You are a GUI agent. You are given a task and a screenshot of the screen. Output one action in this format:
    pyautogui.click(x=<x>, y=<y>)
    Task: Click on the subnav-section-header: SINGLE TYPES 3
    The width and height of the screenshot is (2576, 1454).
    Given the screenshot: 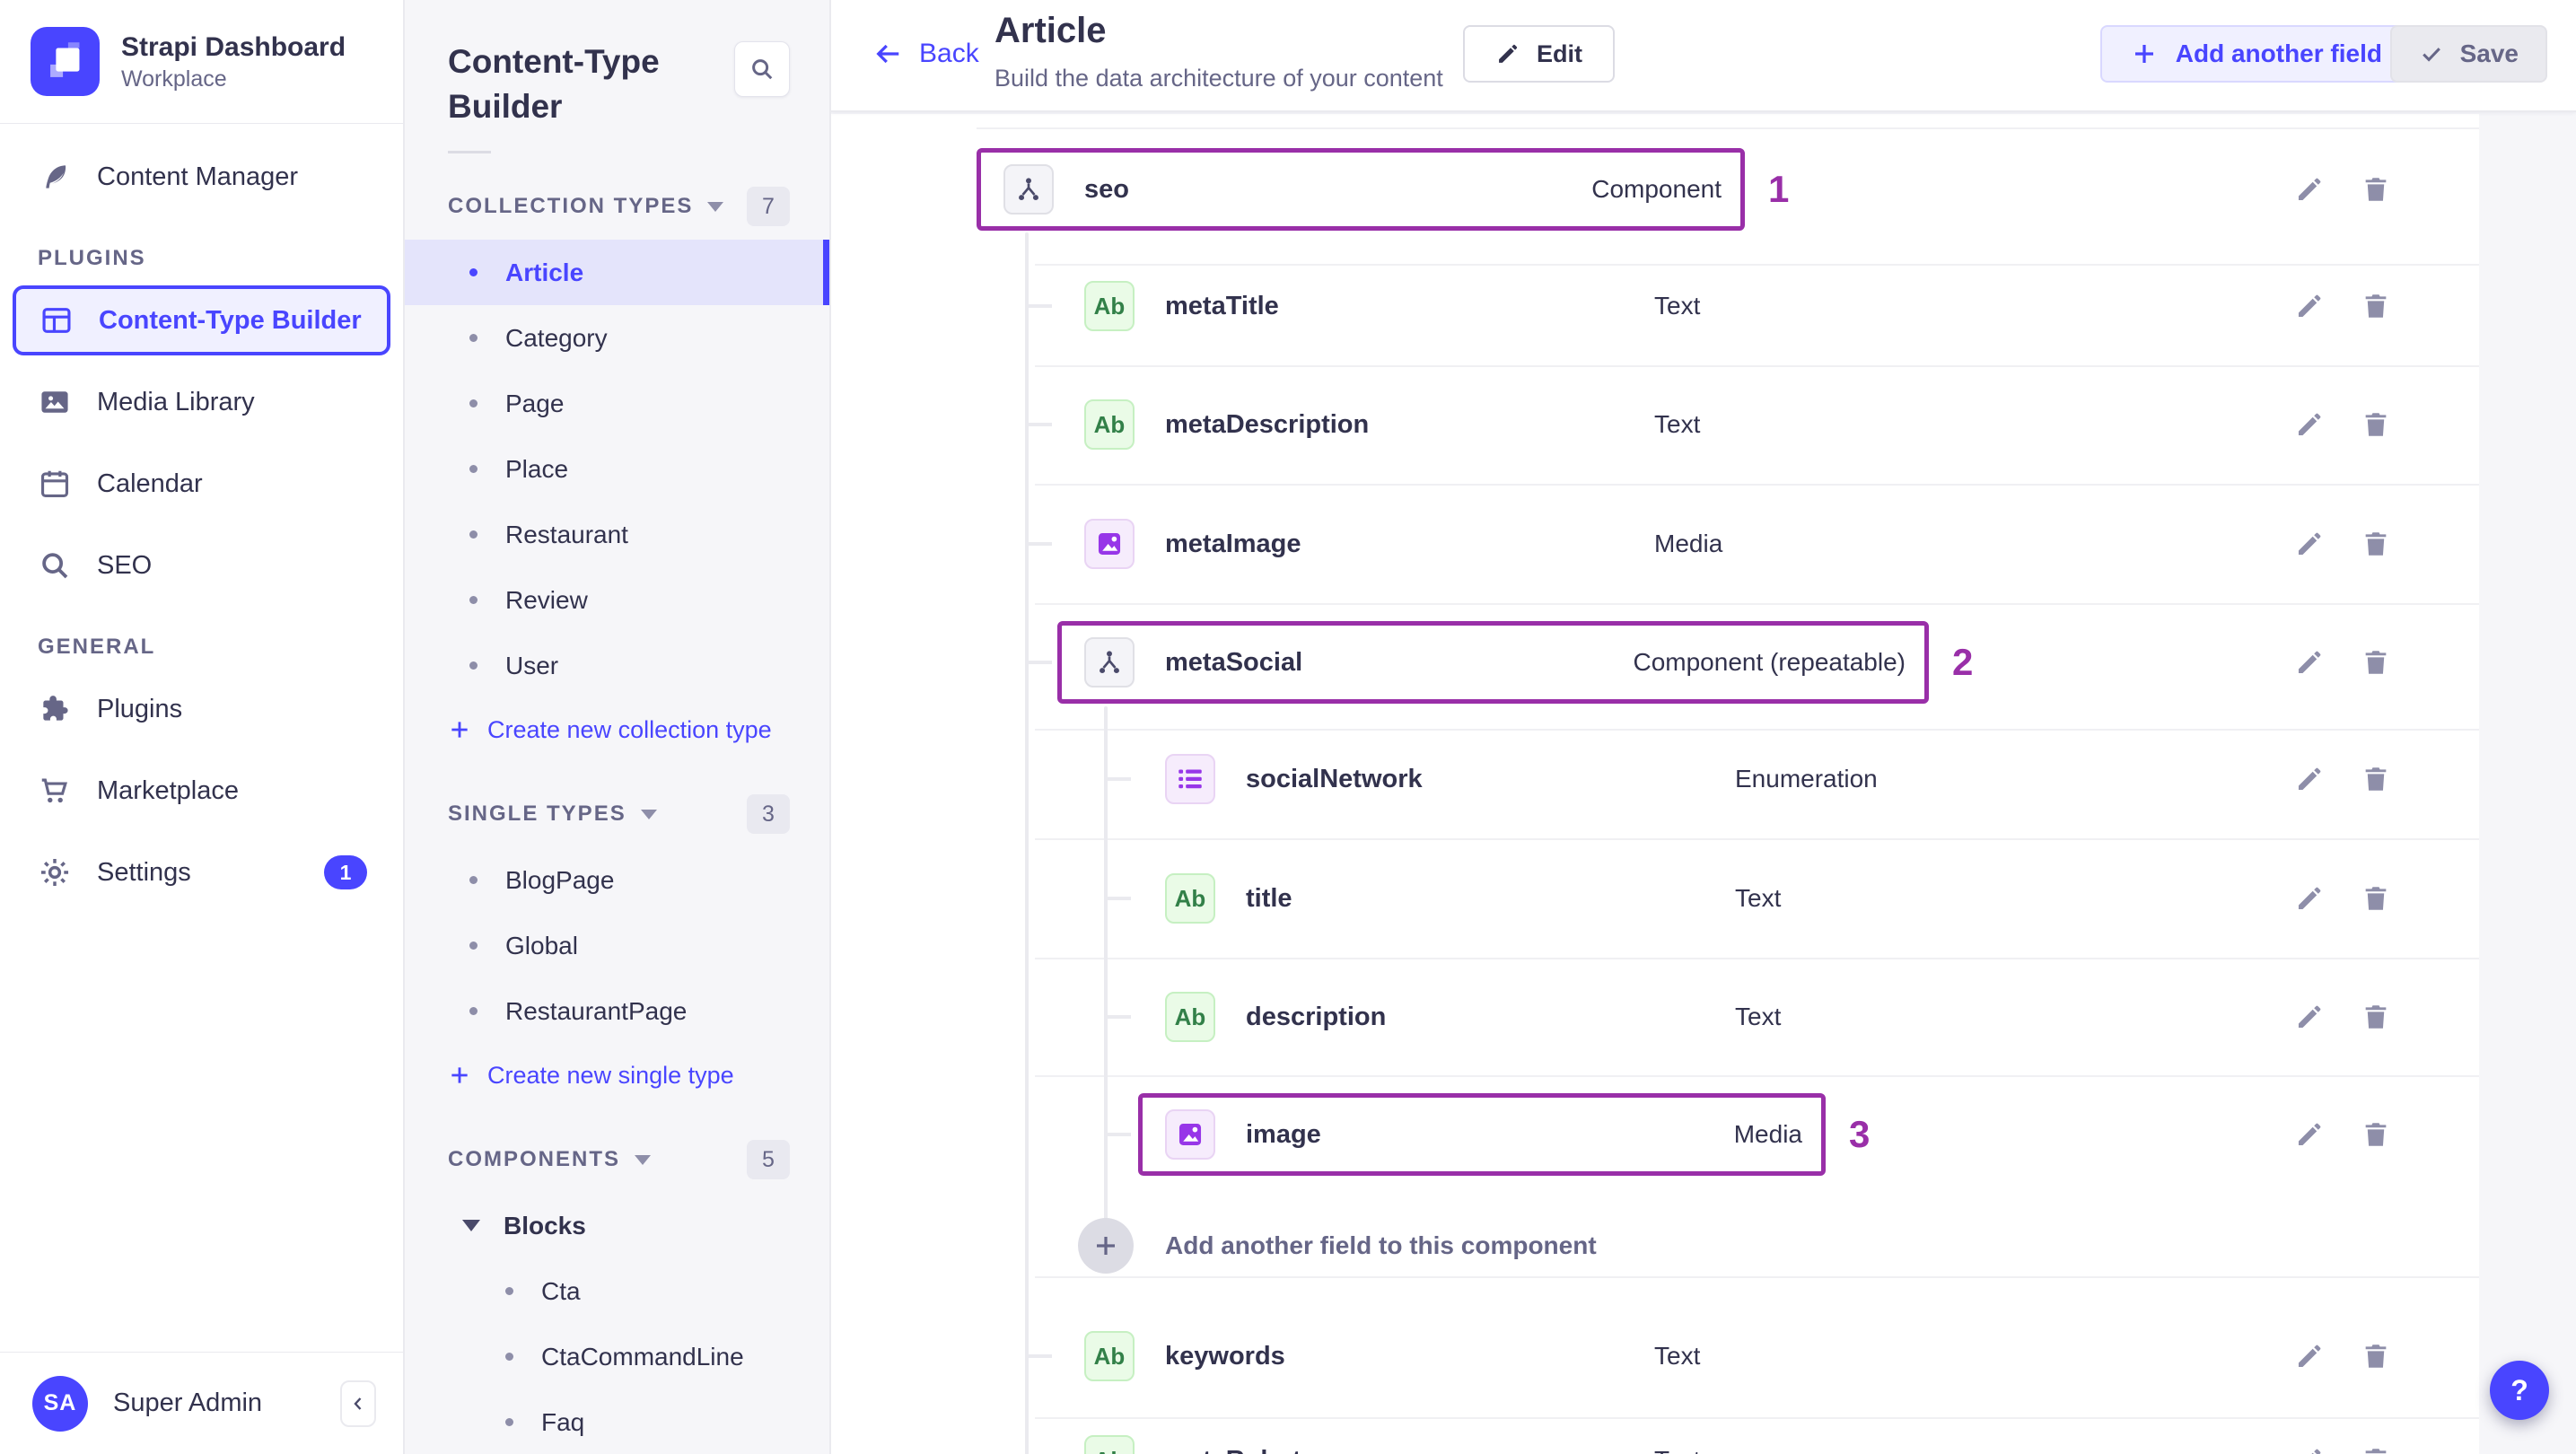 What is the action you would take?
    pyautogui.click(x=619, y=814)
    